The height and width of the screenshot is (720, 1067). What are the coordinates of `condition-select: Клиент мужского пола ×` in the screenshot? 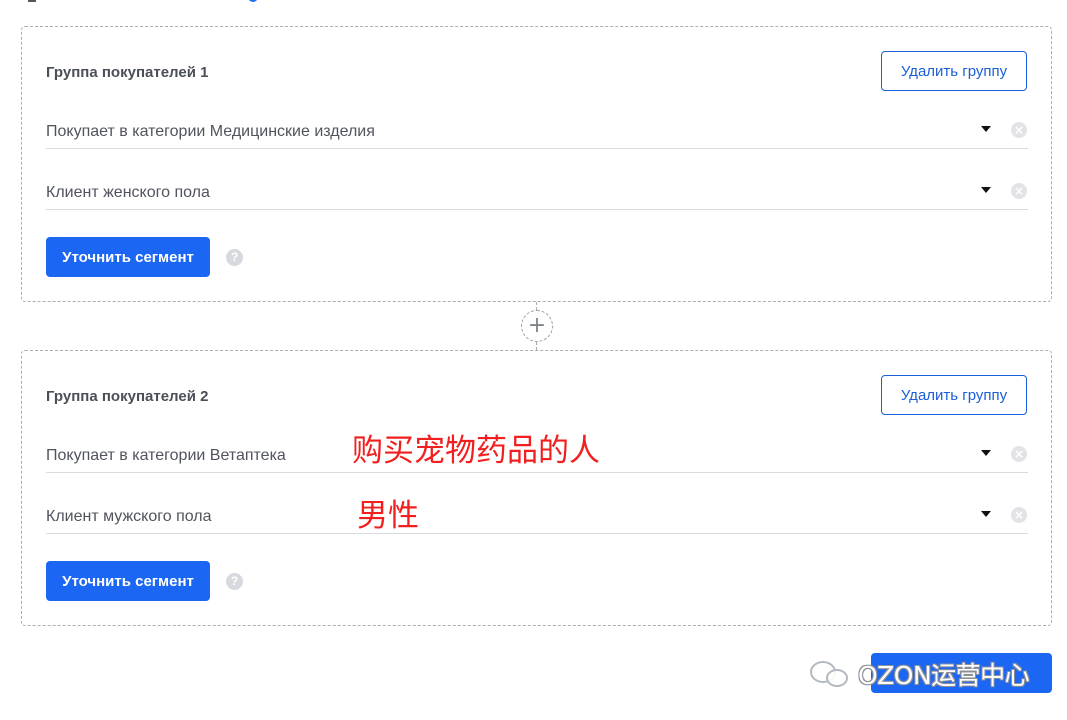 It's located at (537, 515).